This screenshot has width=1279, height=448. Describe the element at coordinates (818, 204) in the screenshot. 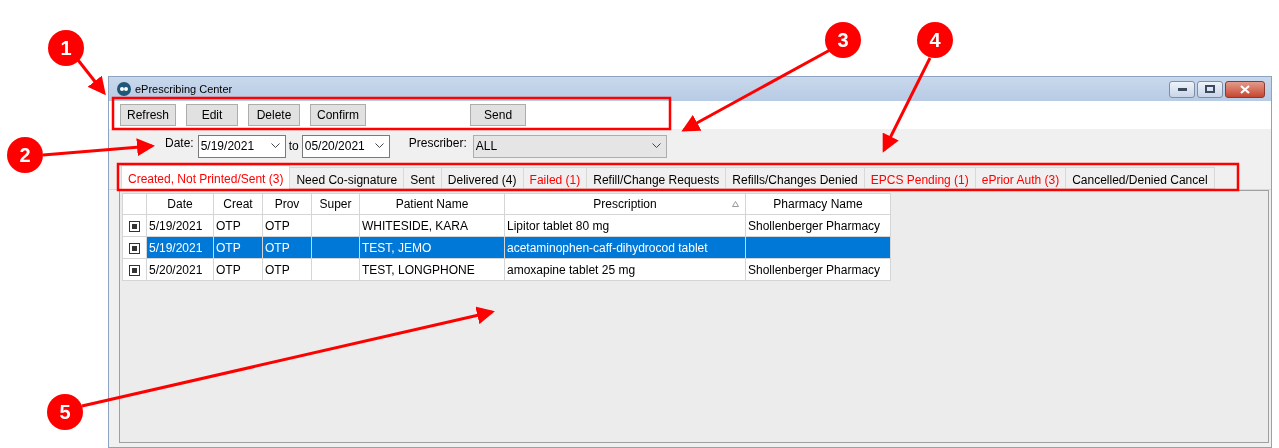

I see `column-header: Pharmacy Name` at that location.